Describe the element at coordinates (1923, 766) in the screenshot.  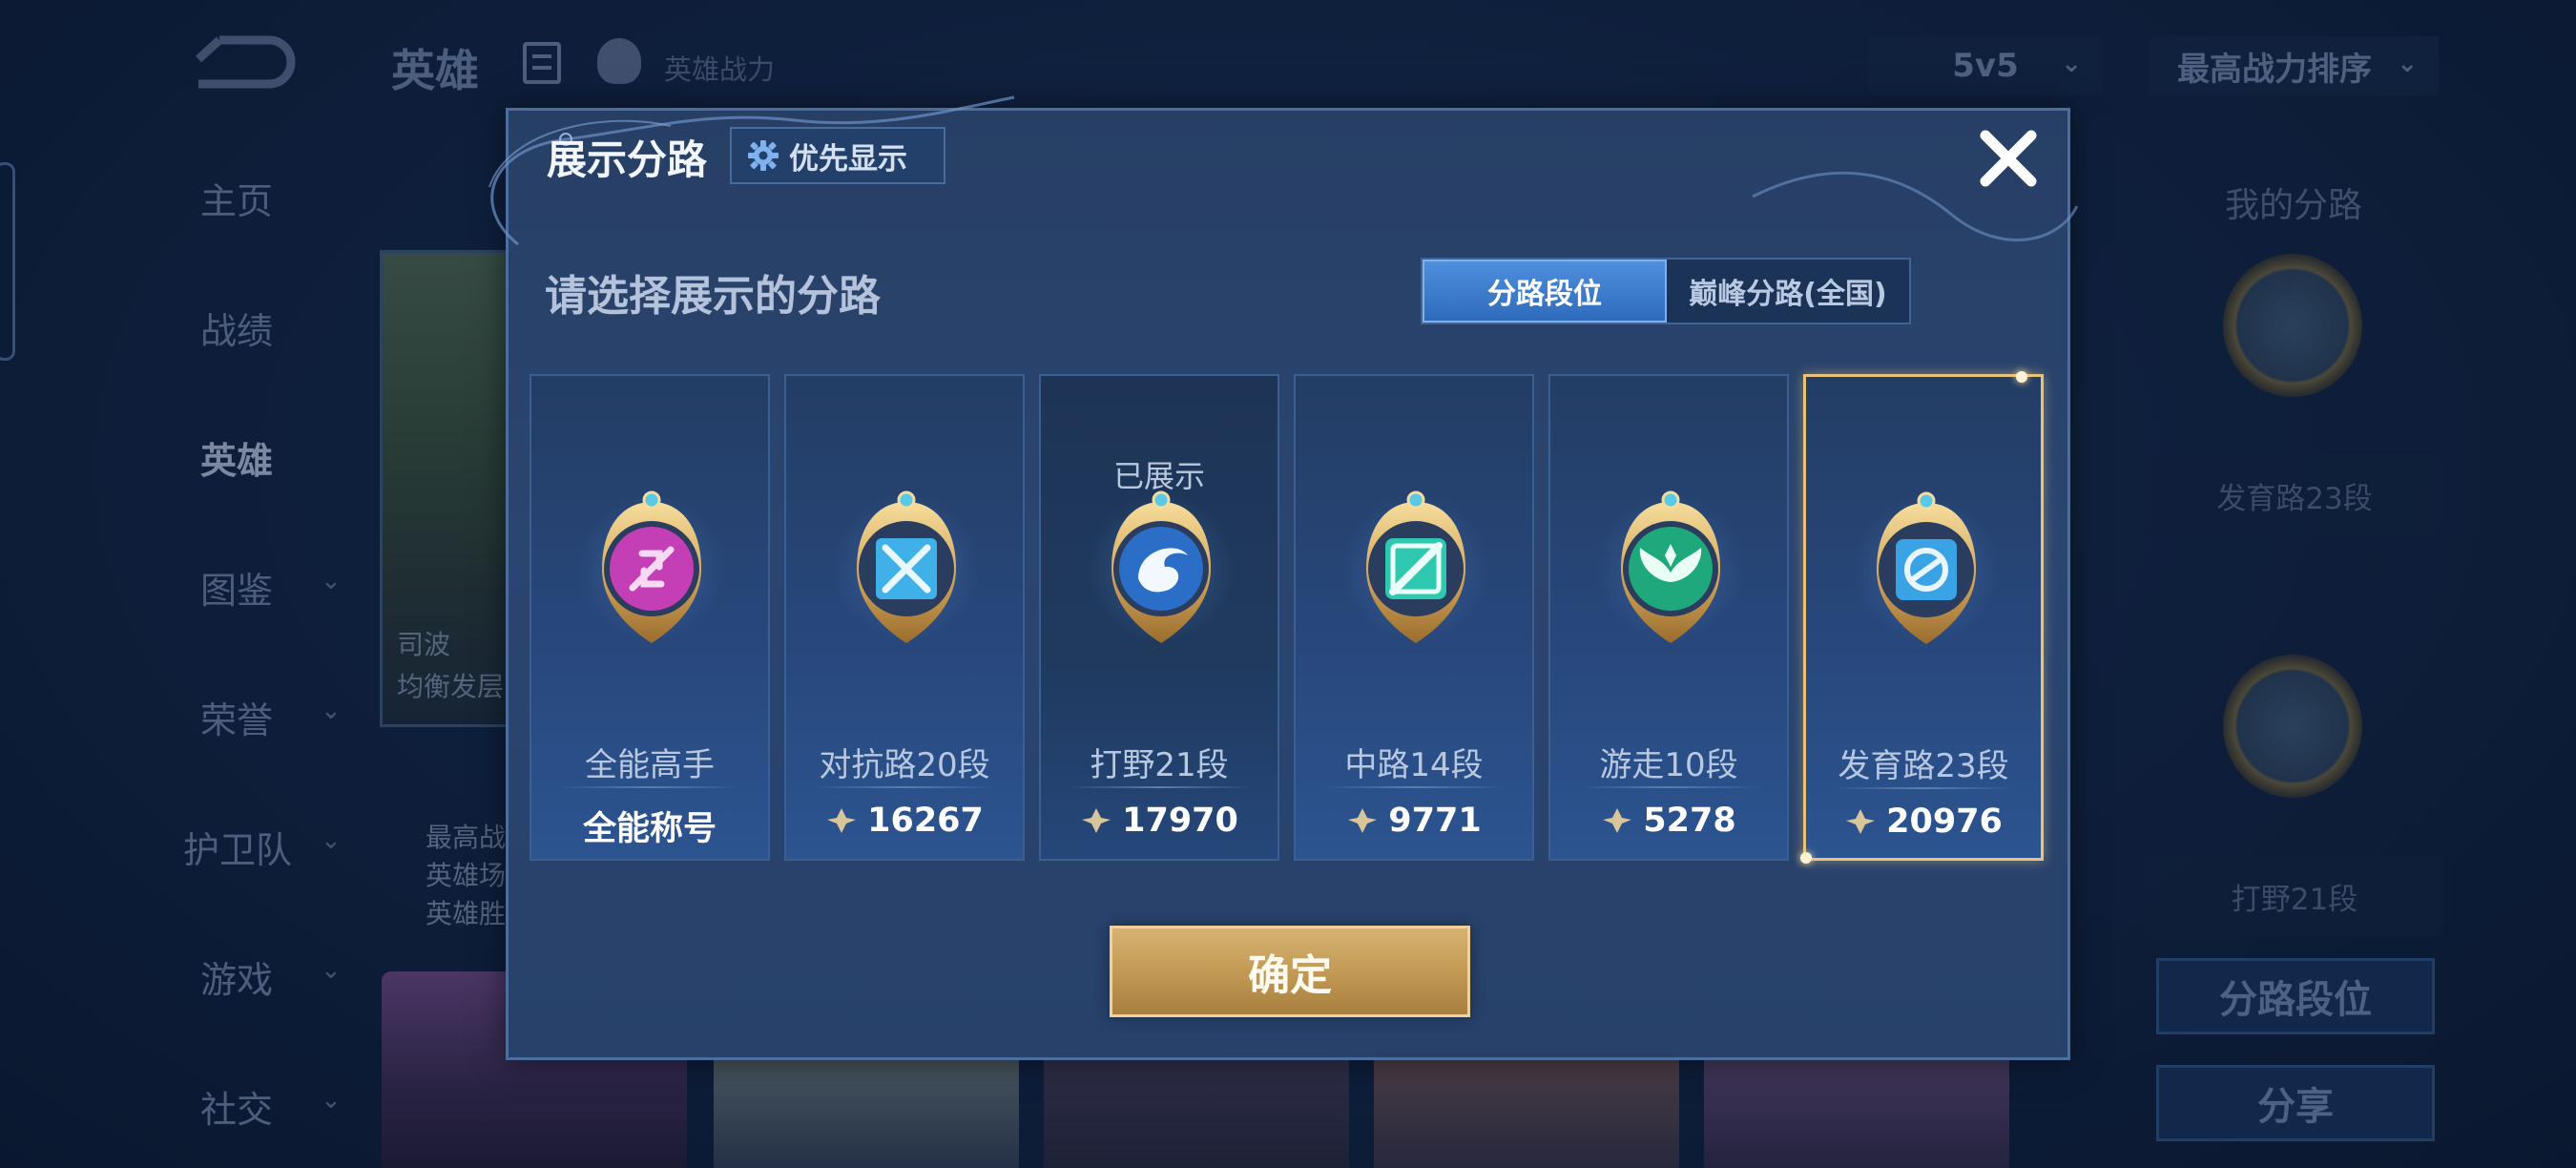
I see `lane-name: 发育路23段` at that location.